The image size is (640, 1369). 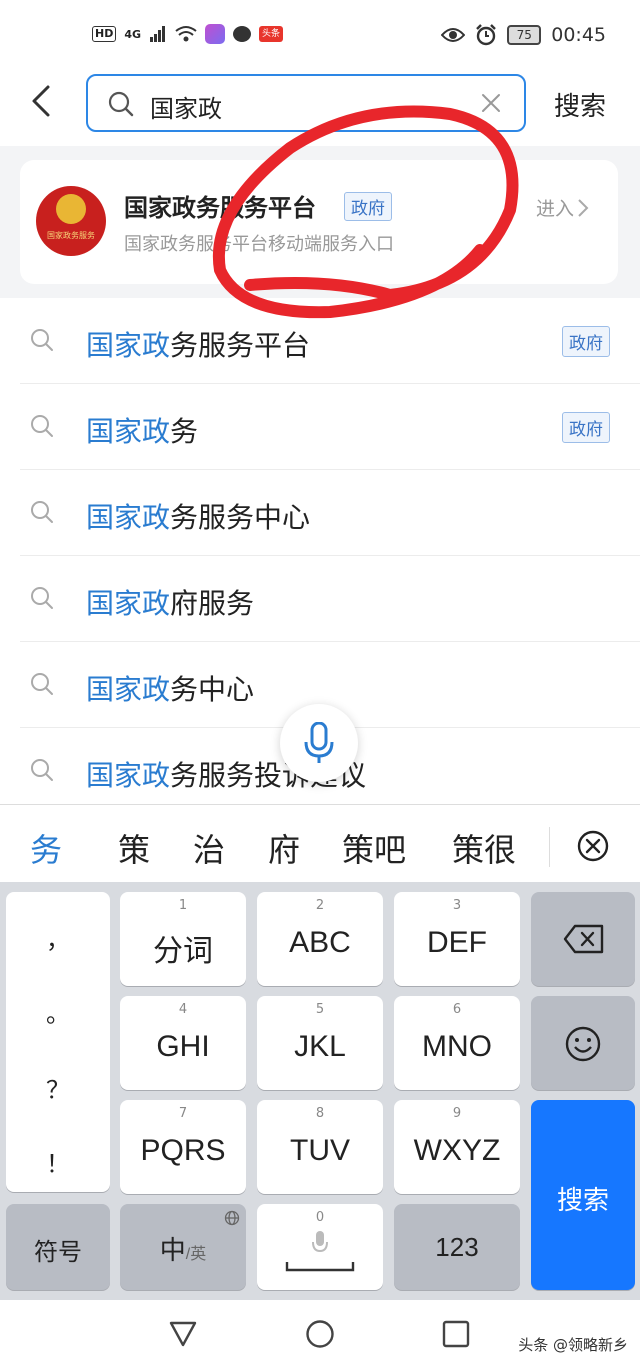 What do you see at coordinates (142, 431) in the screenshot?
I see `suggestion-label: 国家政务` at bounding box center [142, 431].